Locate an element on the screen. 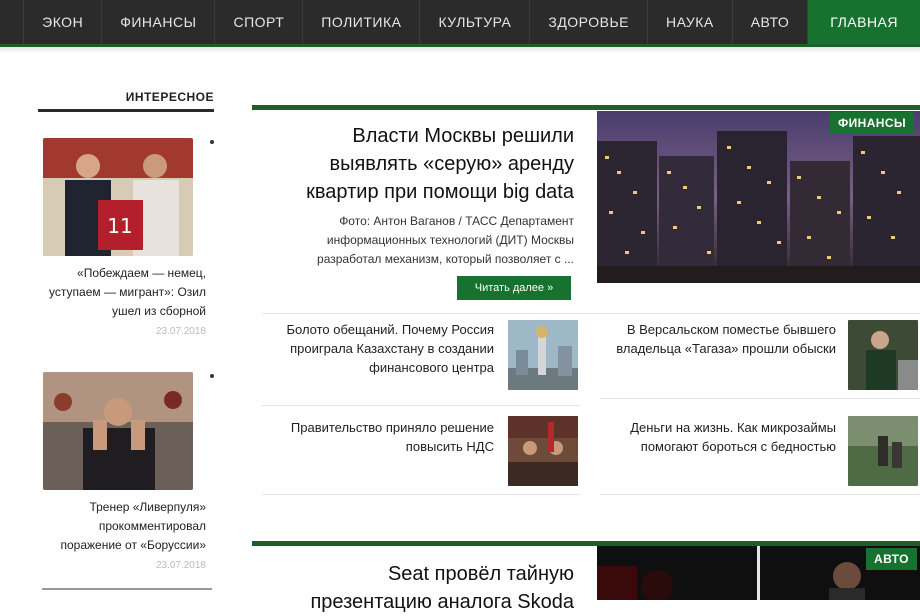  category-badge-finance: ФИНАНСЫ is located at coordinates (872, 123).